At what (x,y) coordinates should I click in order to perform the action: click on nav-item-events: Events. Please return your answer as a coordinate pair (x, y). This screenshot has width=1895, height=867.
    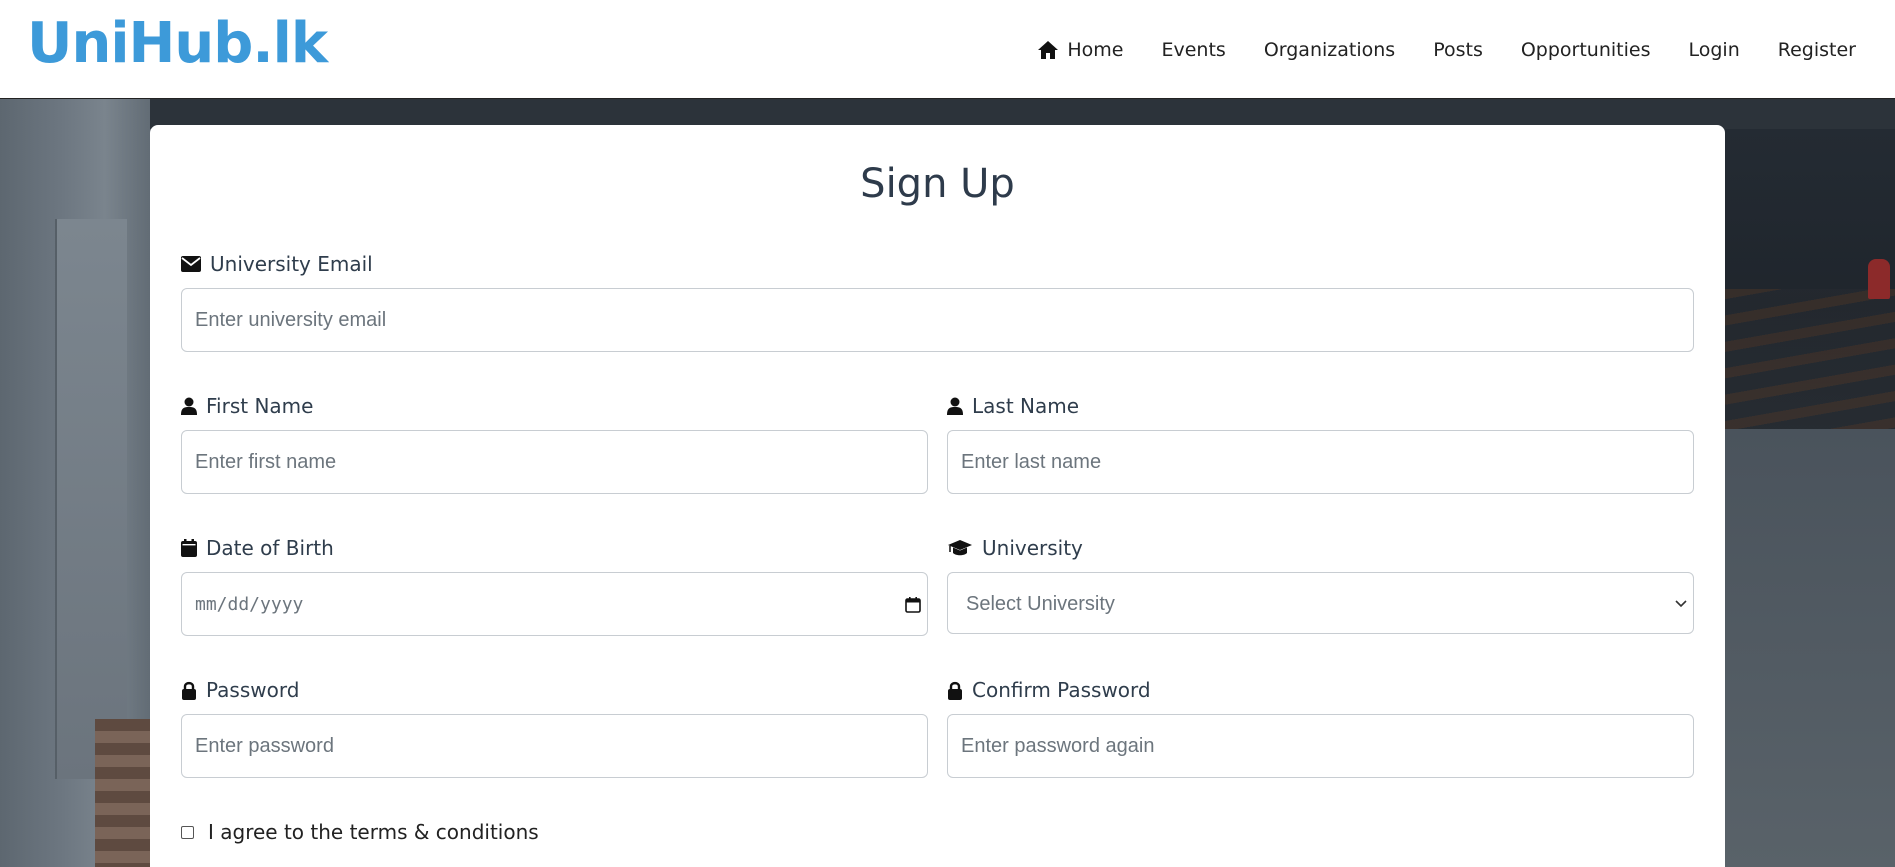
    Looking at the image, I should click on (1193, 50).